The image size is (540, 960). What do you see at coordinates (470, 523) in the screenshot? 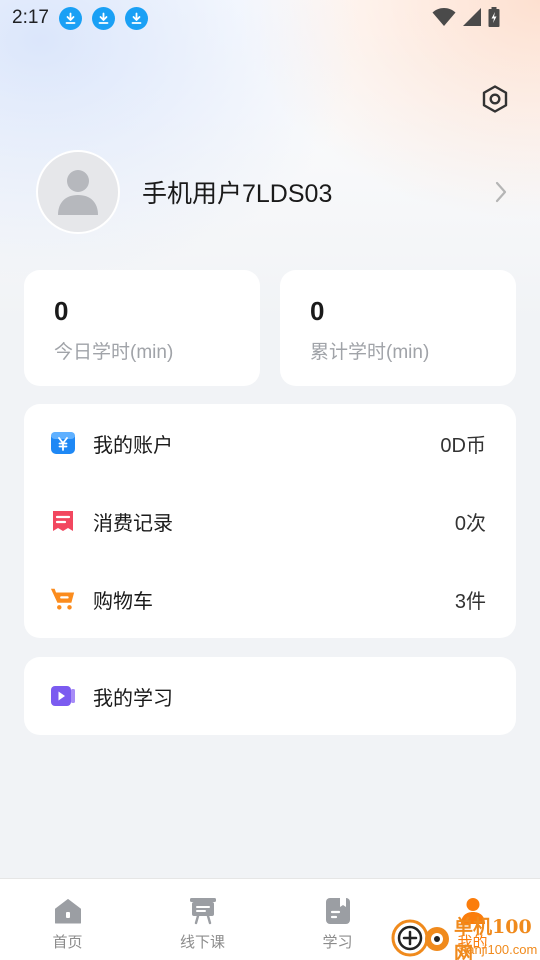
I see `menu-item-consumption-value: 0次` at bounding box center [470, 523].